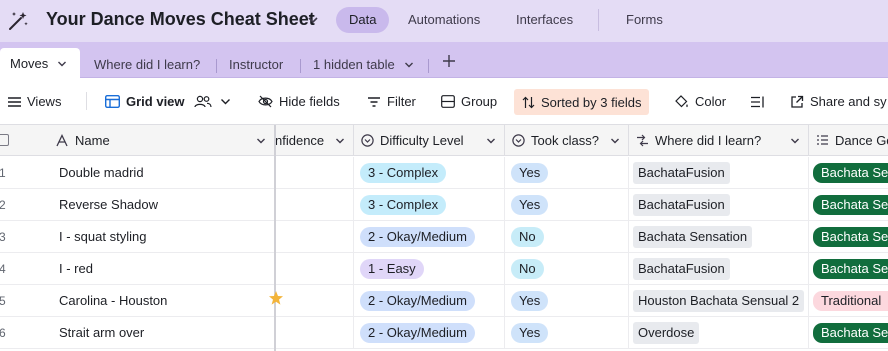  What do you see at coordinates (180, 19) in the screenshot?
I see `base-title: Your Dance Moves Cheat Sheet` at bounding box center [180, 19].